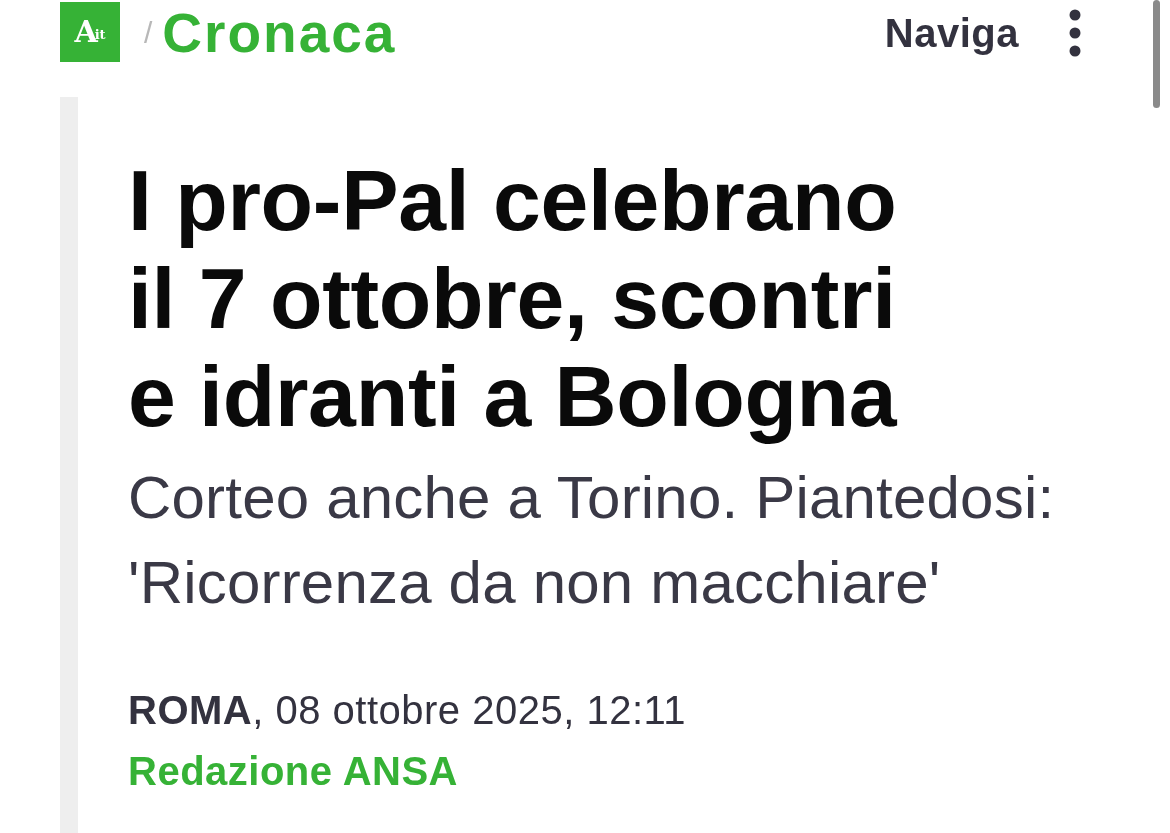  I want to click on more-menu-button, so click(1075, 33).